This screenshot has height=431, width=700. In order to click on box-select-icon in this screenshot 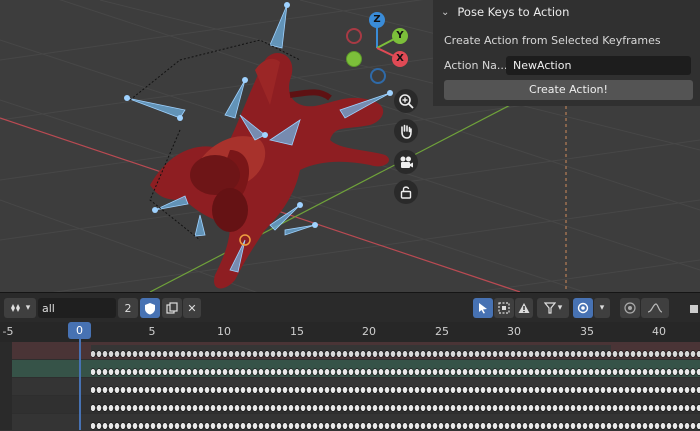, I will do `click(504, 308)`.